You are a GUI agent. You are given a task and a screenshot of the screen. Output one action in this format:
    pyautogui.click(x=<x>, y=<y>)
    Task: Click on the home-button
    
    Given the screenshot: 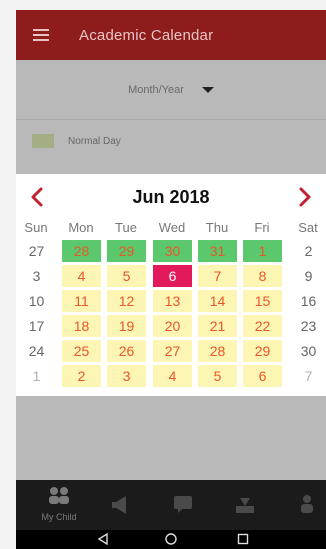 What is the action you would take?
    pyautogui.click(x=171, y=540)
    